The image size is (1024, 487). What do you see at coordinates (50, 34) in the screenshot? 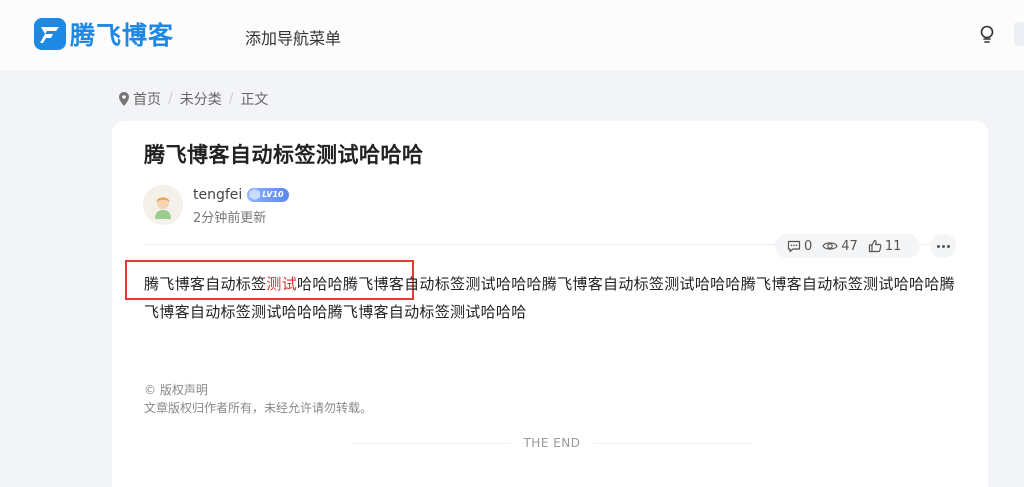
I see `logo-icon` at bounding box center [50, 34].